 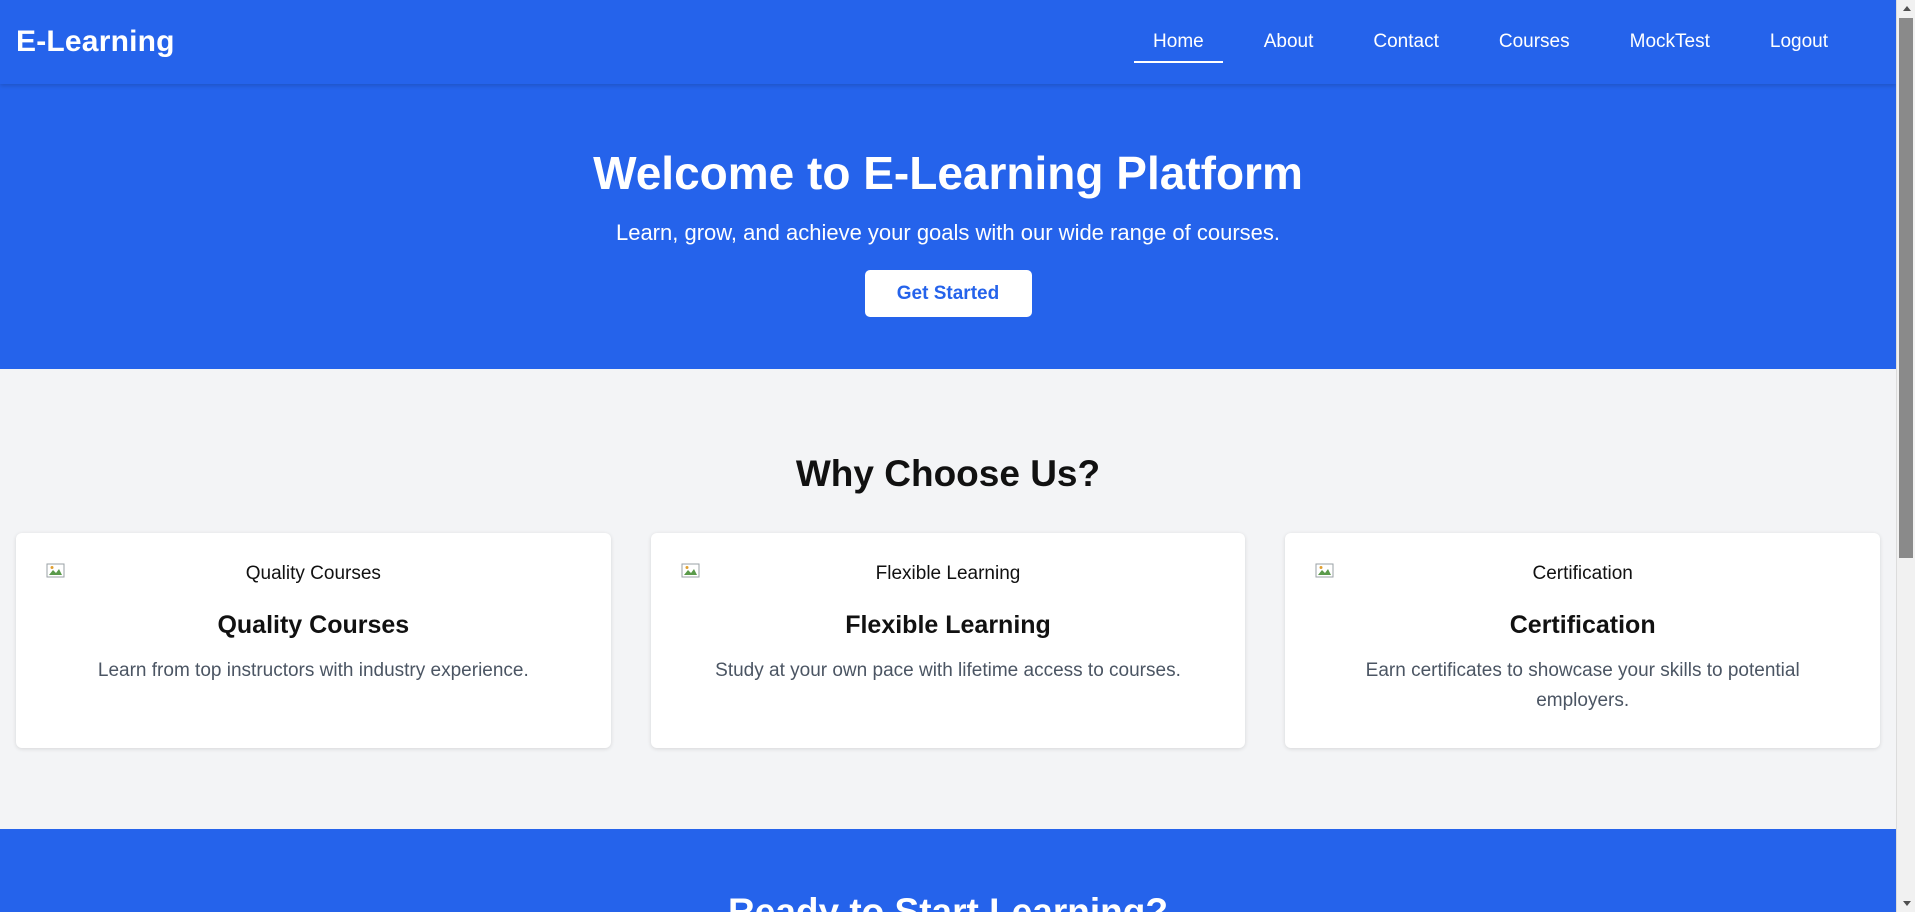 What do you see at coordinates (95, 42) in the screenshot?
I see `brand-logo: E-Learning` at bounding box center [95, 42].